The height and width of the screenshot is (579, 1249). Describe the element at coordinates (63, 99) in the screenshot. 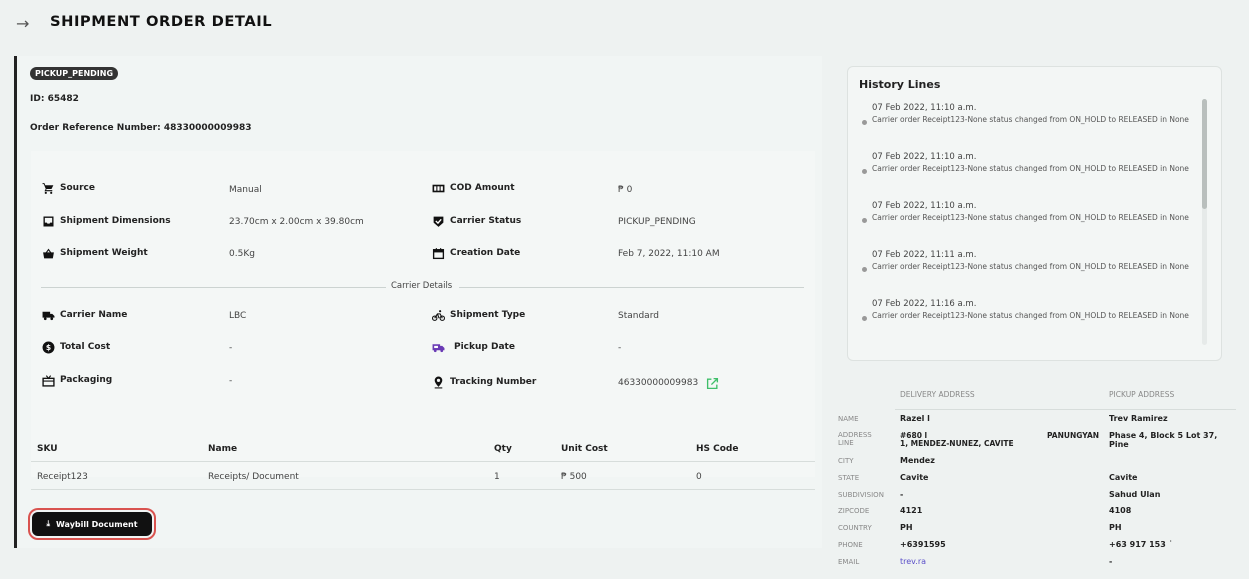

I see `order-id-value: 65482` at that location.